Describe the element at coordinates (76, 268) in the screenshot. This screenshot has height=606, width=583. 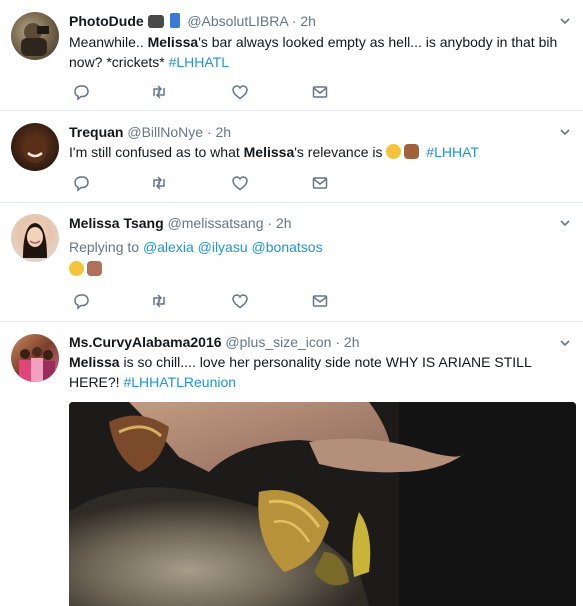
I see `laughing-tears-emoji-icon` at that location.